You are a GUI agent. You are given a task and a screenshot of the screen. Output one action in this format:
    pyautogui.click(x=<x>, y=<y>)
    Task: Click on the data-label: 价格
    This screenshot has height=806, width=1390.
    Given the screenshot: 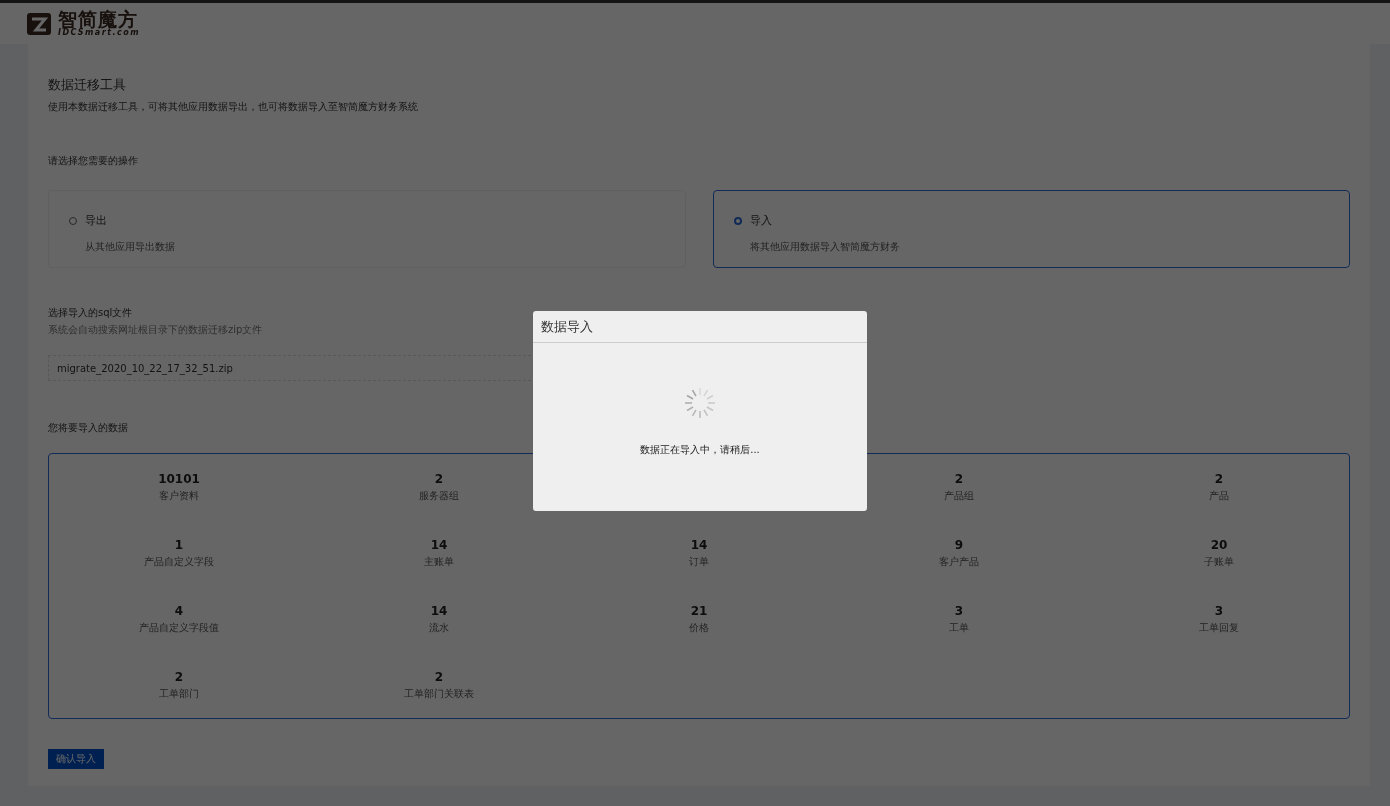 What is the action you would take?
    pyautogui.click(x=699, y=628)
    